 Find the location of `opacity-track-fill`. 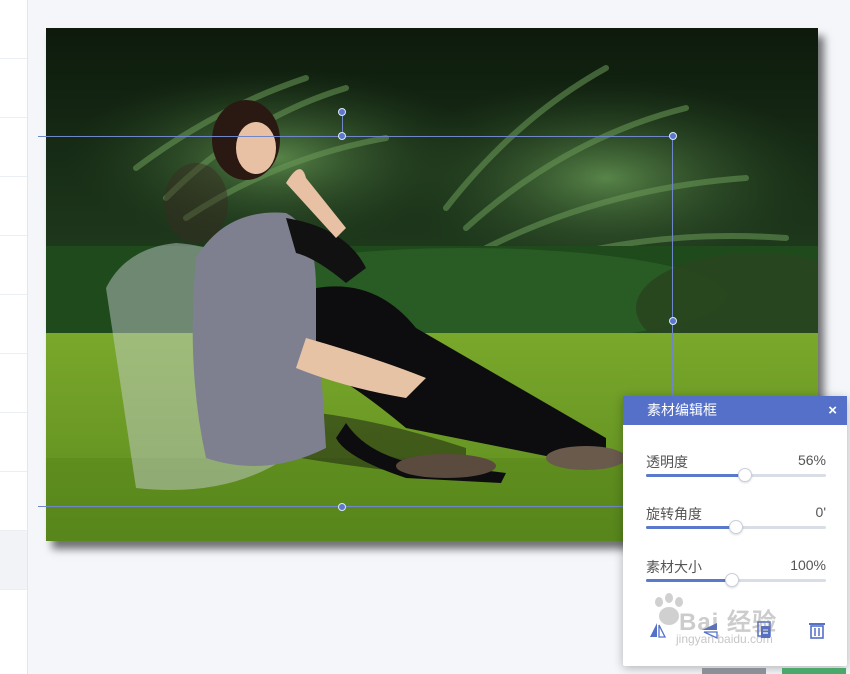

opacity-track-fill is located at coordinates (695, 475).